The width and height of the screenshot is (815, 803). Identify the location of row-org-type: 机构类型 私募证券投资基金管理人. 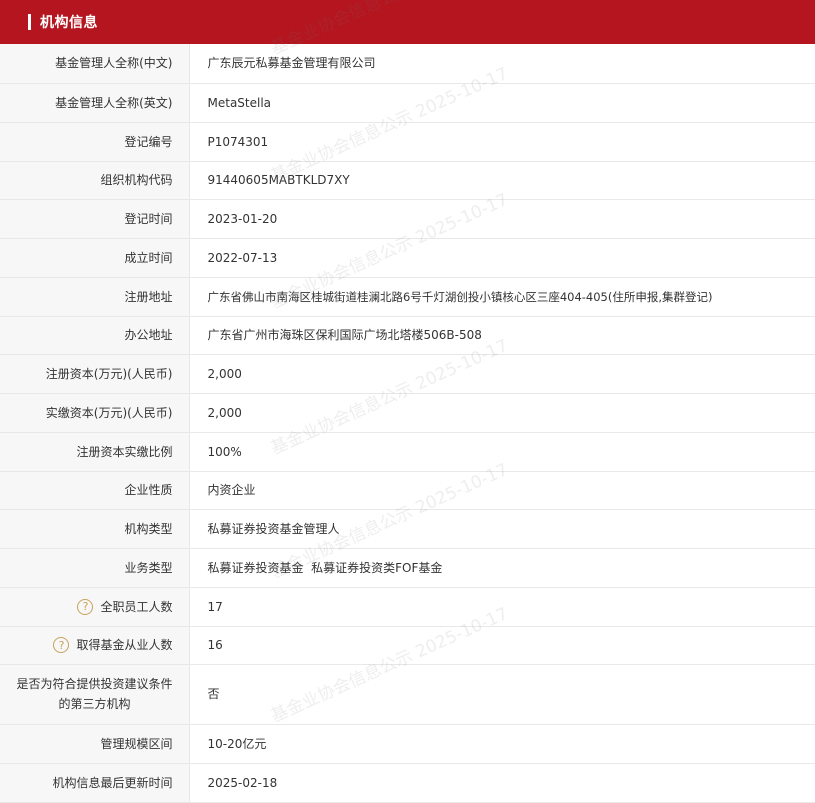
(407, 529).